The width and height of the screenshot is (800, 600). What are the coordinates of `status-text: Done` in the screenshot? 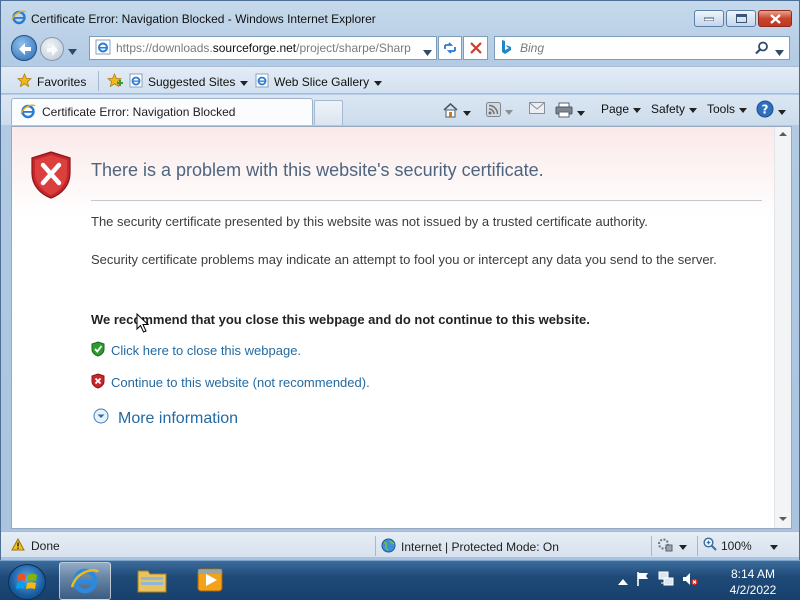 It's located at (45, 546).